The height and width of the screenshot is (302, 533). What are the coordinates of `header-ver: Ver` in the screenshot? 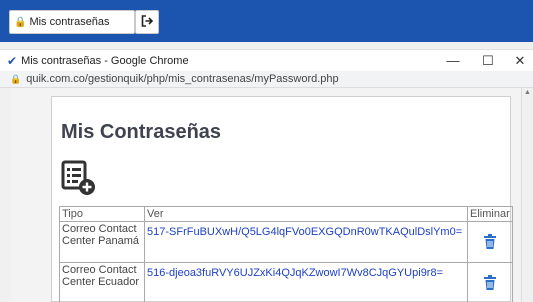 It's located at (306, 214).